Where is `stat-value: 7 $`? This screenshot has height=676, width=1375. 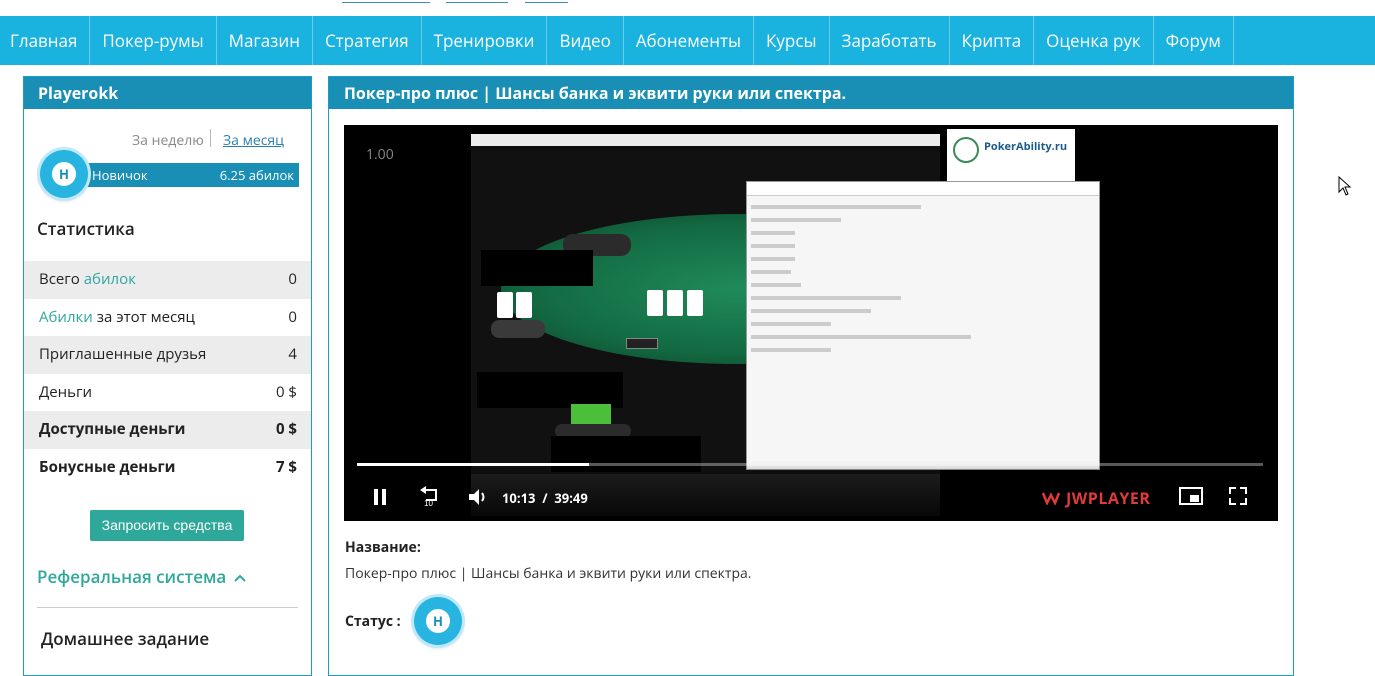
stat-value: 7 $ is located at coordinates (286, 466).